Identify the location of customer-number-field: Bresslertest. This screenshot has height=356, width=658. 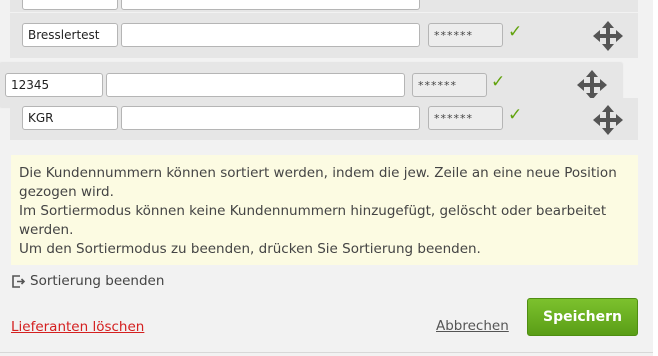
(70, 35).